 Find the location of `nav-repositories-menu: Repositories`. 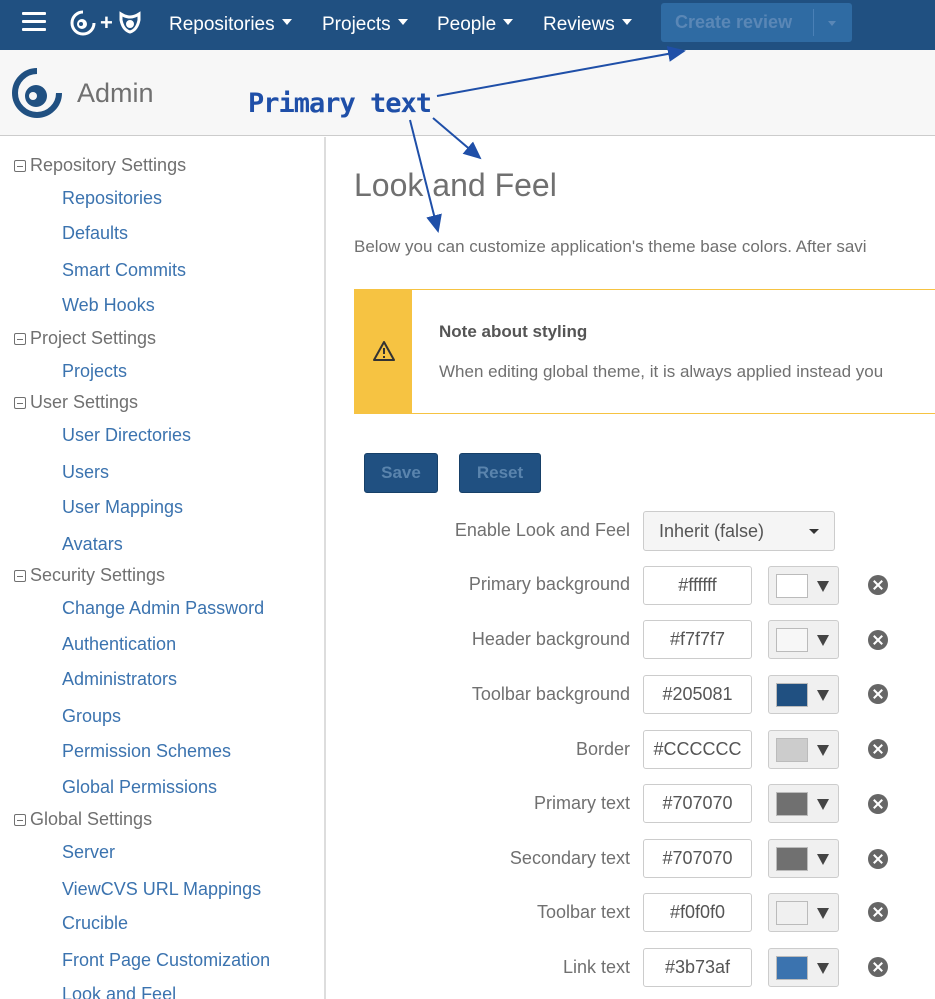

nav-repositories-menu: Repositories is located at coordinates (230, 25).